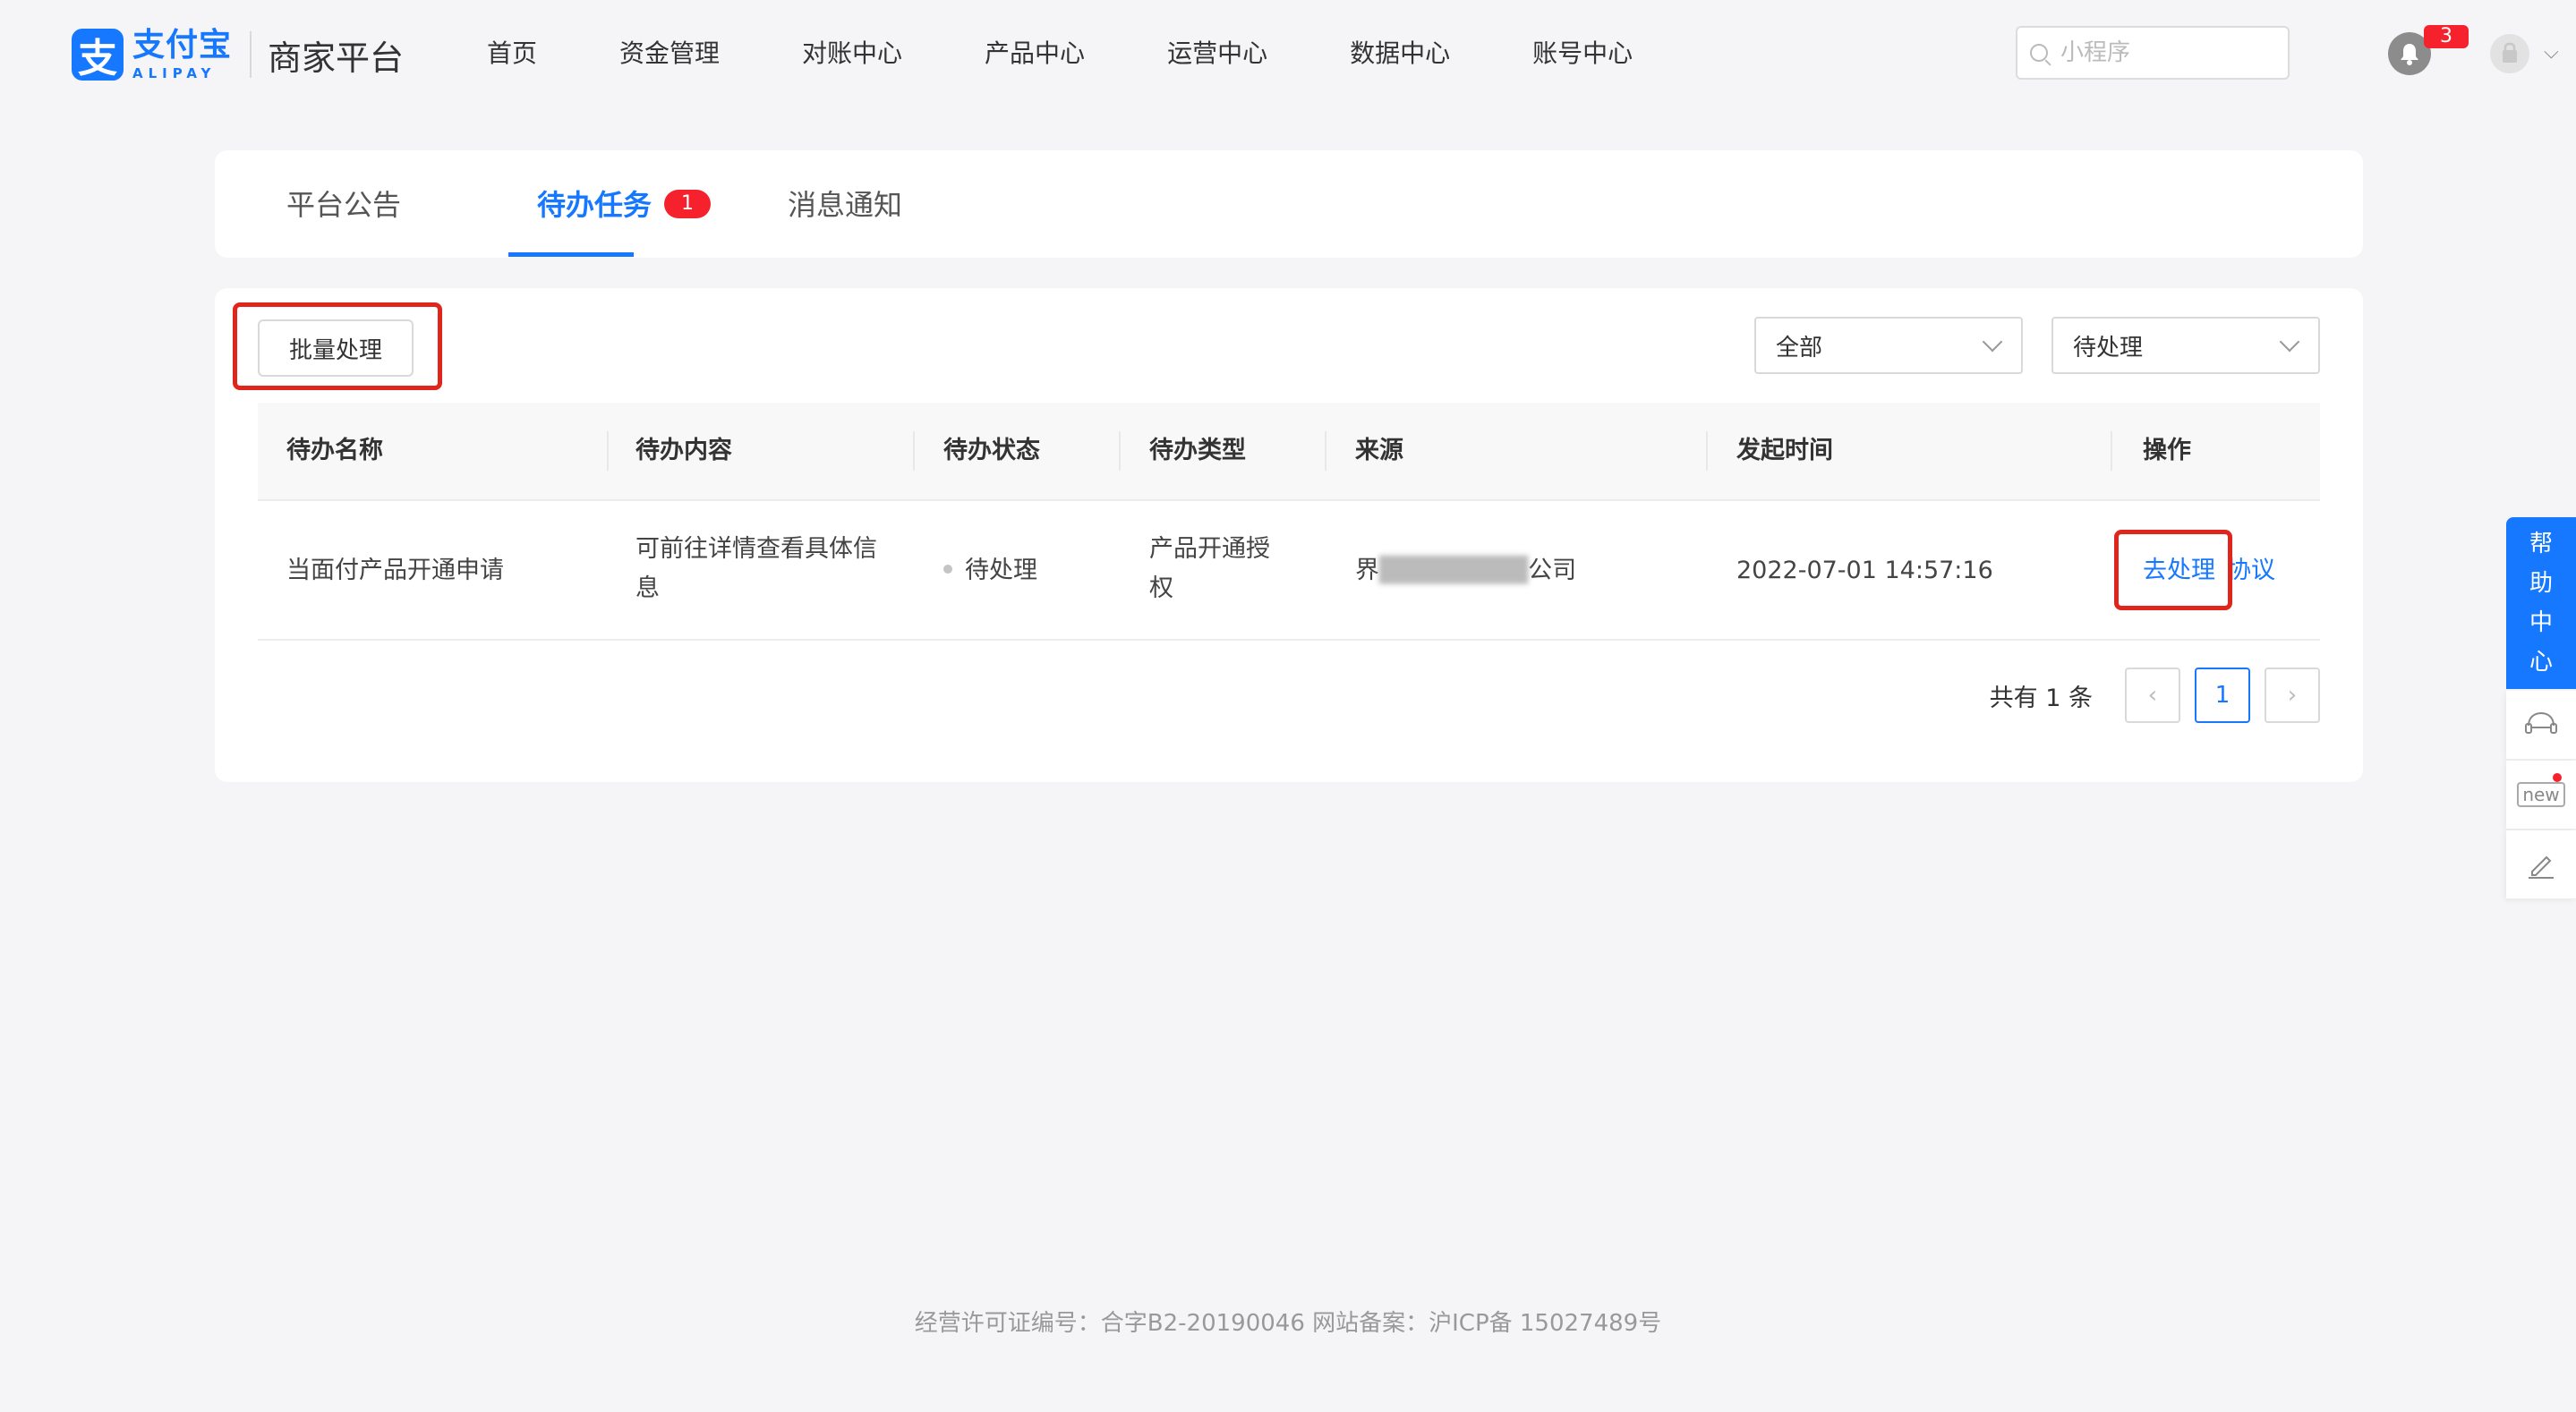 Image resolution: width=2576 pixels, height=1412 pixels. I want to click on status-filter-select: 待处理, so click(2185, 346).